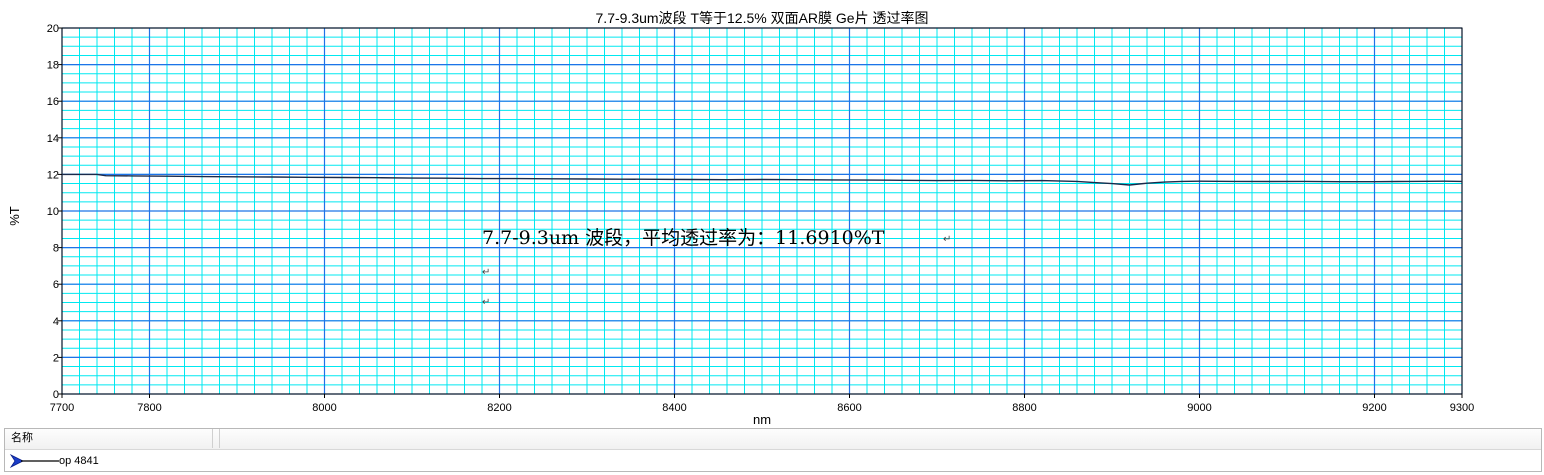  I want to click on y-tick-label: 18, so click(53, 66).